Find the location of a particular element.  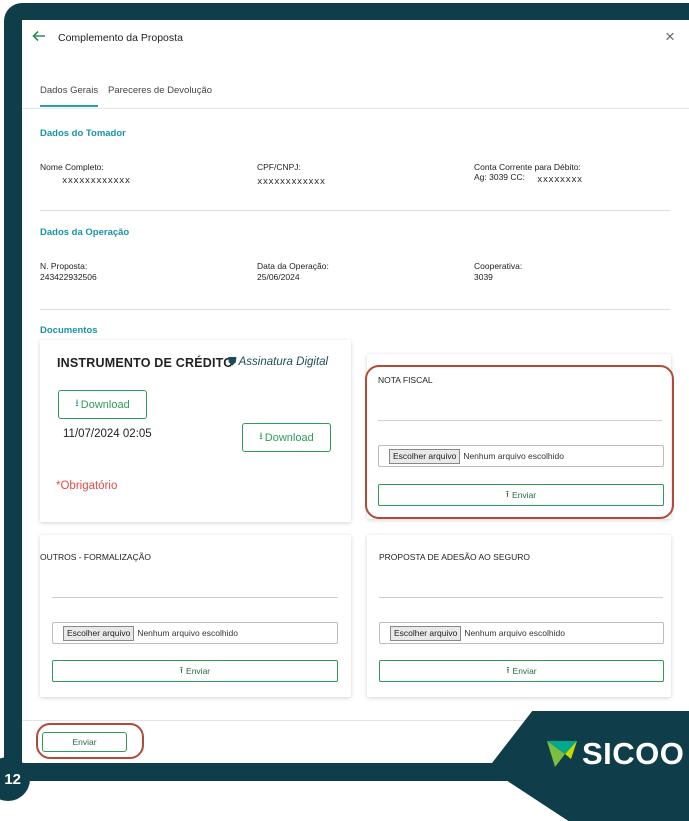

data-operacao-value: 25/06/2024 is located at coordinates (278, 277).